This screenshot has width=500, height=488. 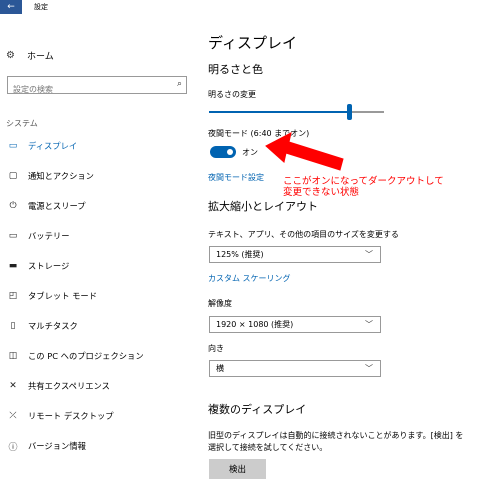 I want to click on brightness-slider, so click(x=296, y=112).